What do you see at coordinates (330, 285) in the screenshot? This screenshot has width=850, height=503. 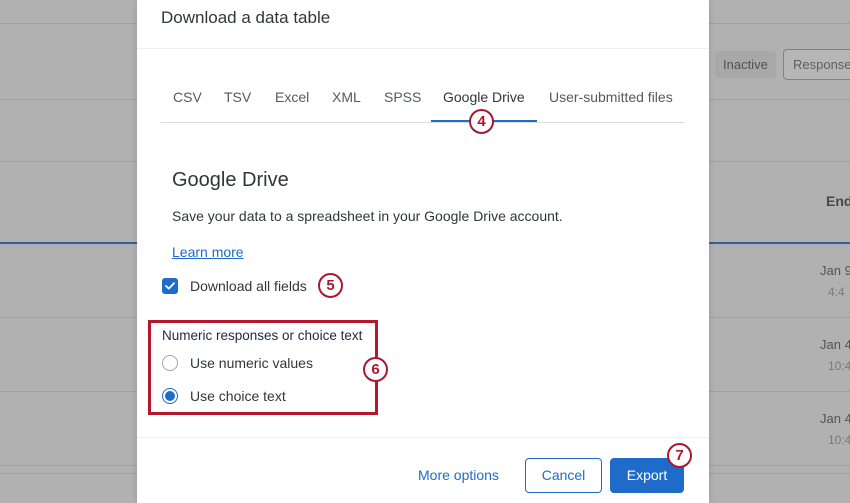 I see `step-5-marker: 5` at bounding box center [330, 285].